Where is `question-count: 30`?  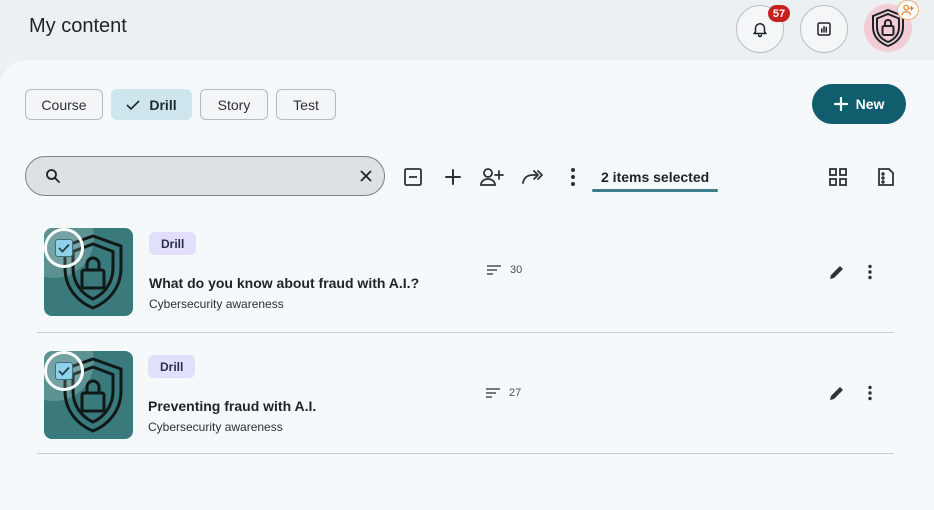 question-count: 30 is located at coordinates (504, 270).